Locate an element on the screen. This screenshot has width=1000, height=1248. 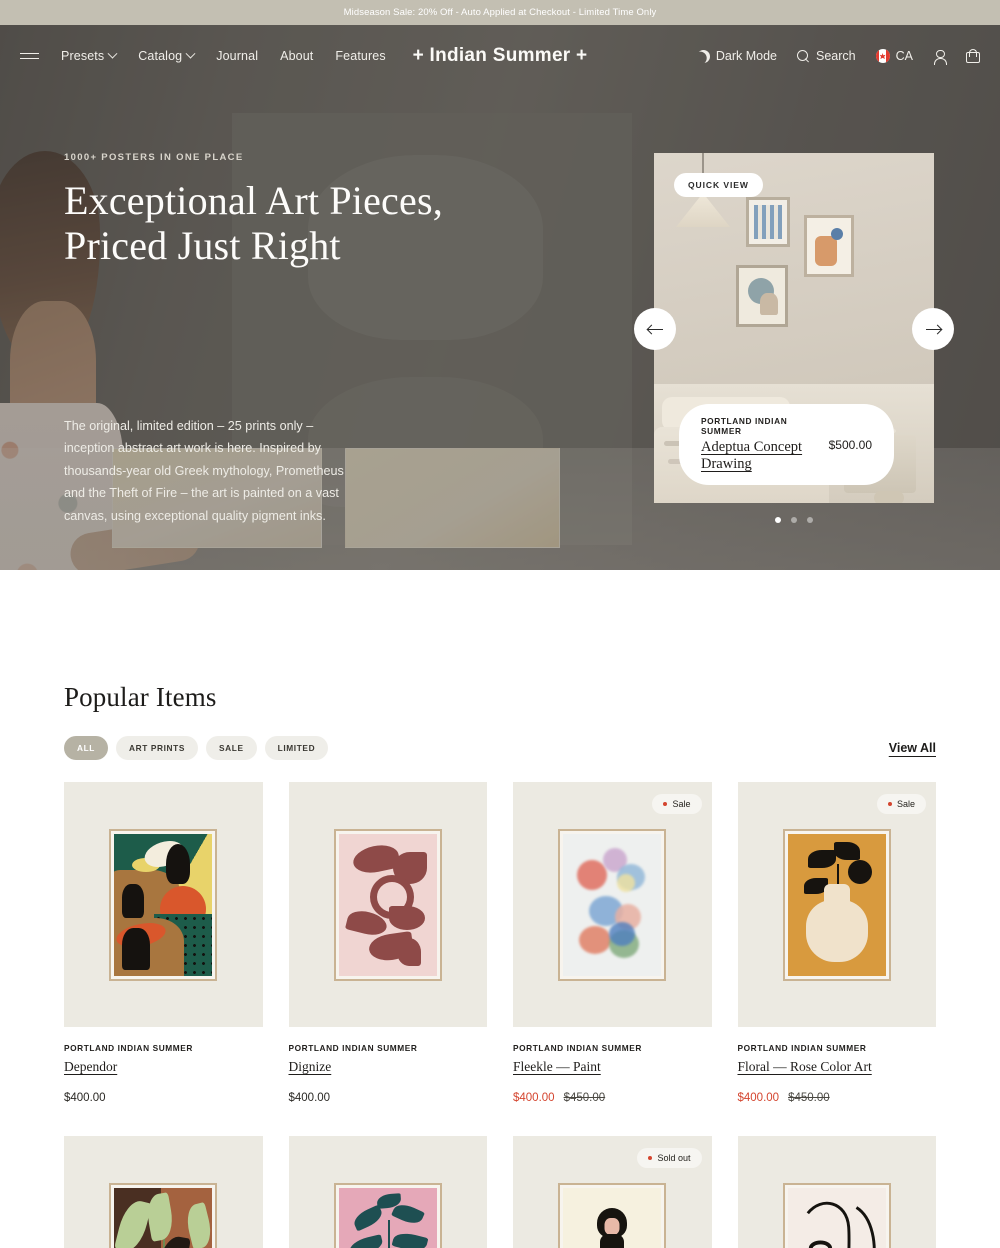
product-title: Dignize is located at coordinates (310, 1067).